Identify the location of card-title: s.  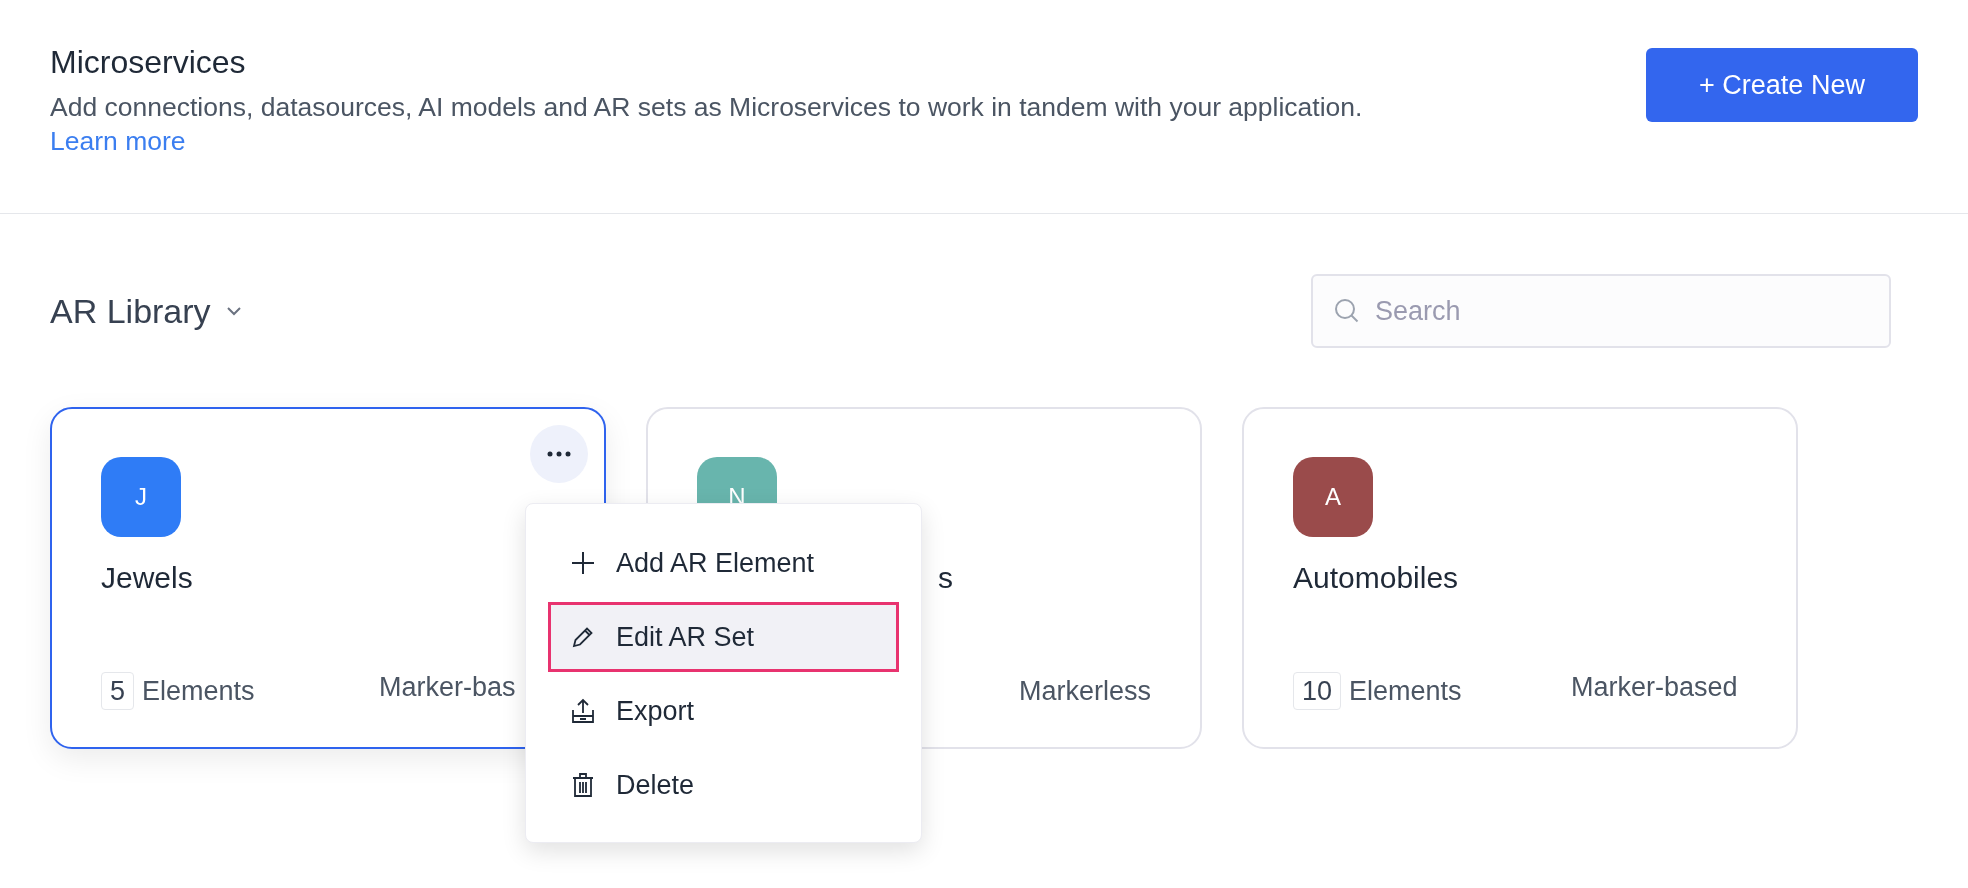
(945, 578).